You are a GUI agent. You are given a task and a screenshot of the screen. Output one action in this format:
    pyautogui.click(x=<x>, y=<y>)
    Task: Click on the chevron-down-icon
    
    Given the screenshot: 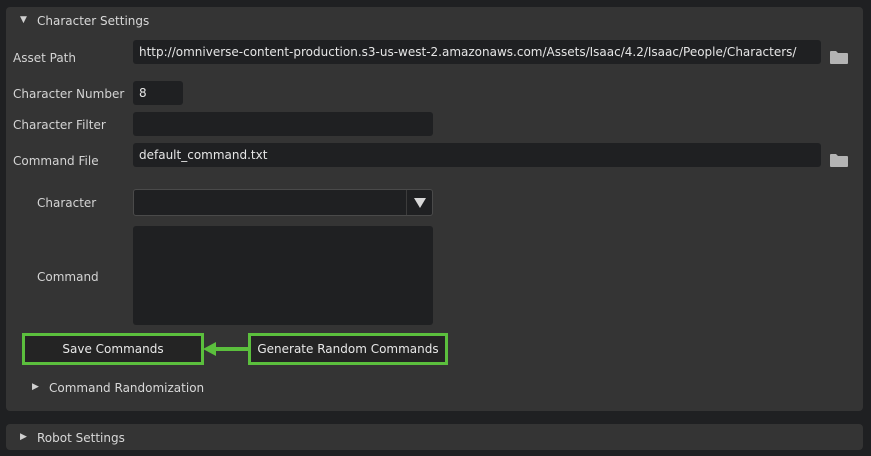 What is the action you would take?
    pyautogui.click(x=419, y=202)
    